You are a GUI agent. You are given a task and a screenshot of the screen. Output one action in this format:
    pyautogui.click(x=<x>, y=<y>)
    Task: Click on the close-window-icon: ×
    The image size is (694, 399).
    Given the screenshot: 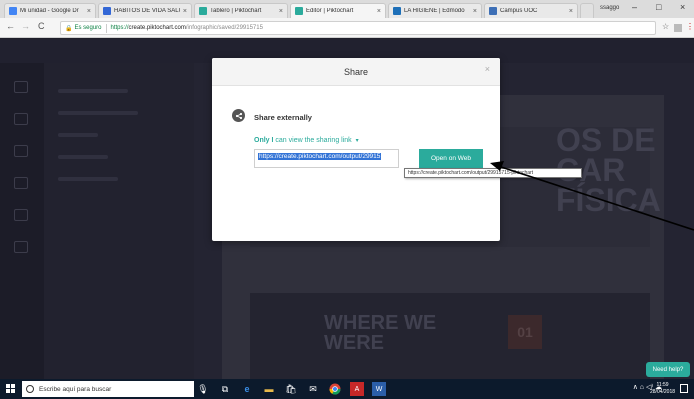 What is the action you would take?
    pyautogui.click(x=682, y=7)
    